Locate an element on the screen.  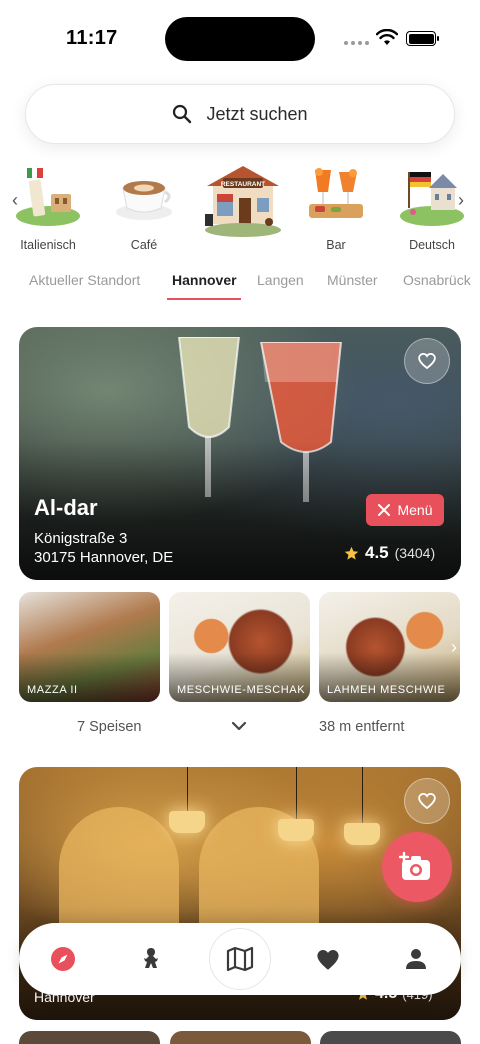
wifi-icon is located at coordinates (387, 37).